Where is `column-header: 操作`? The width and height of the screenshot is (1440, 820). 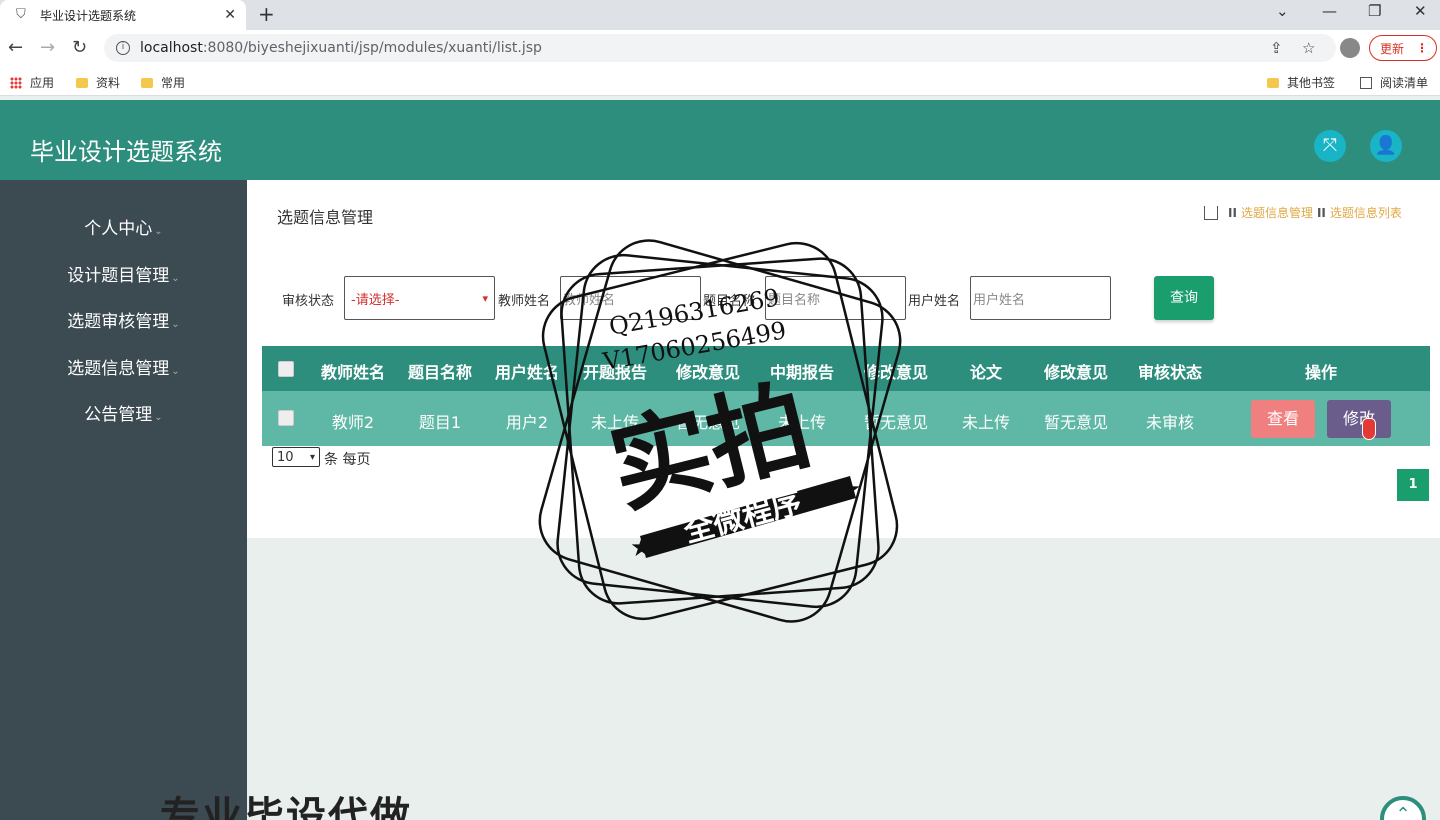
column-header: 操作 is located at coordinates (1321, 372).